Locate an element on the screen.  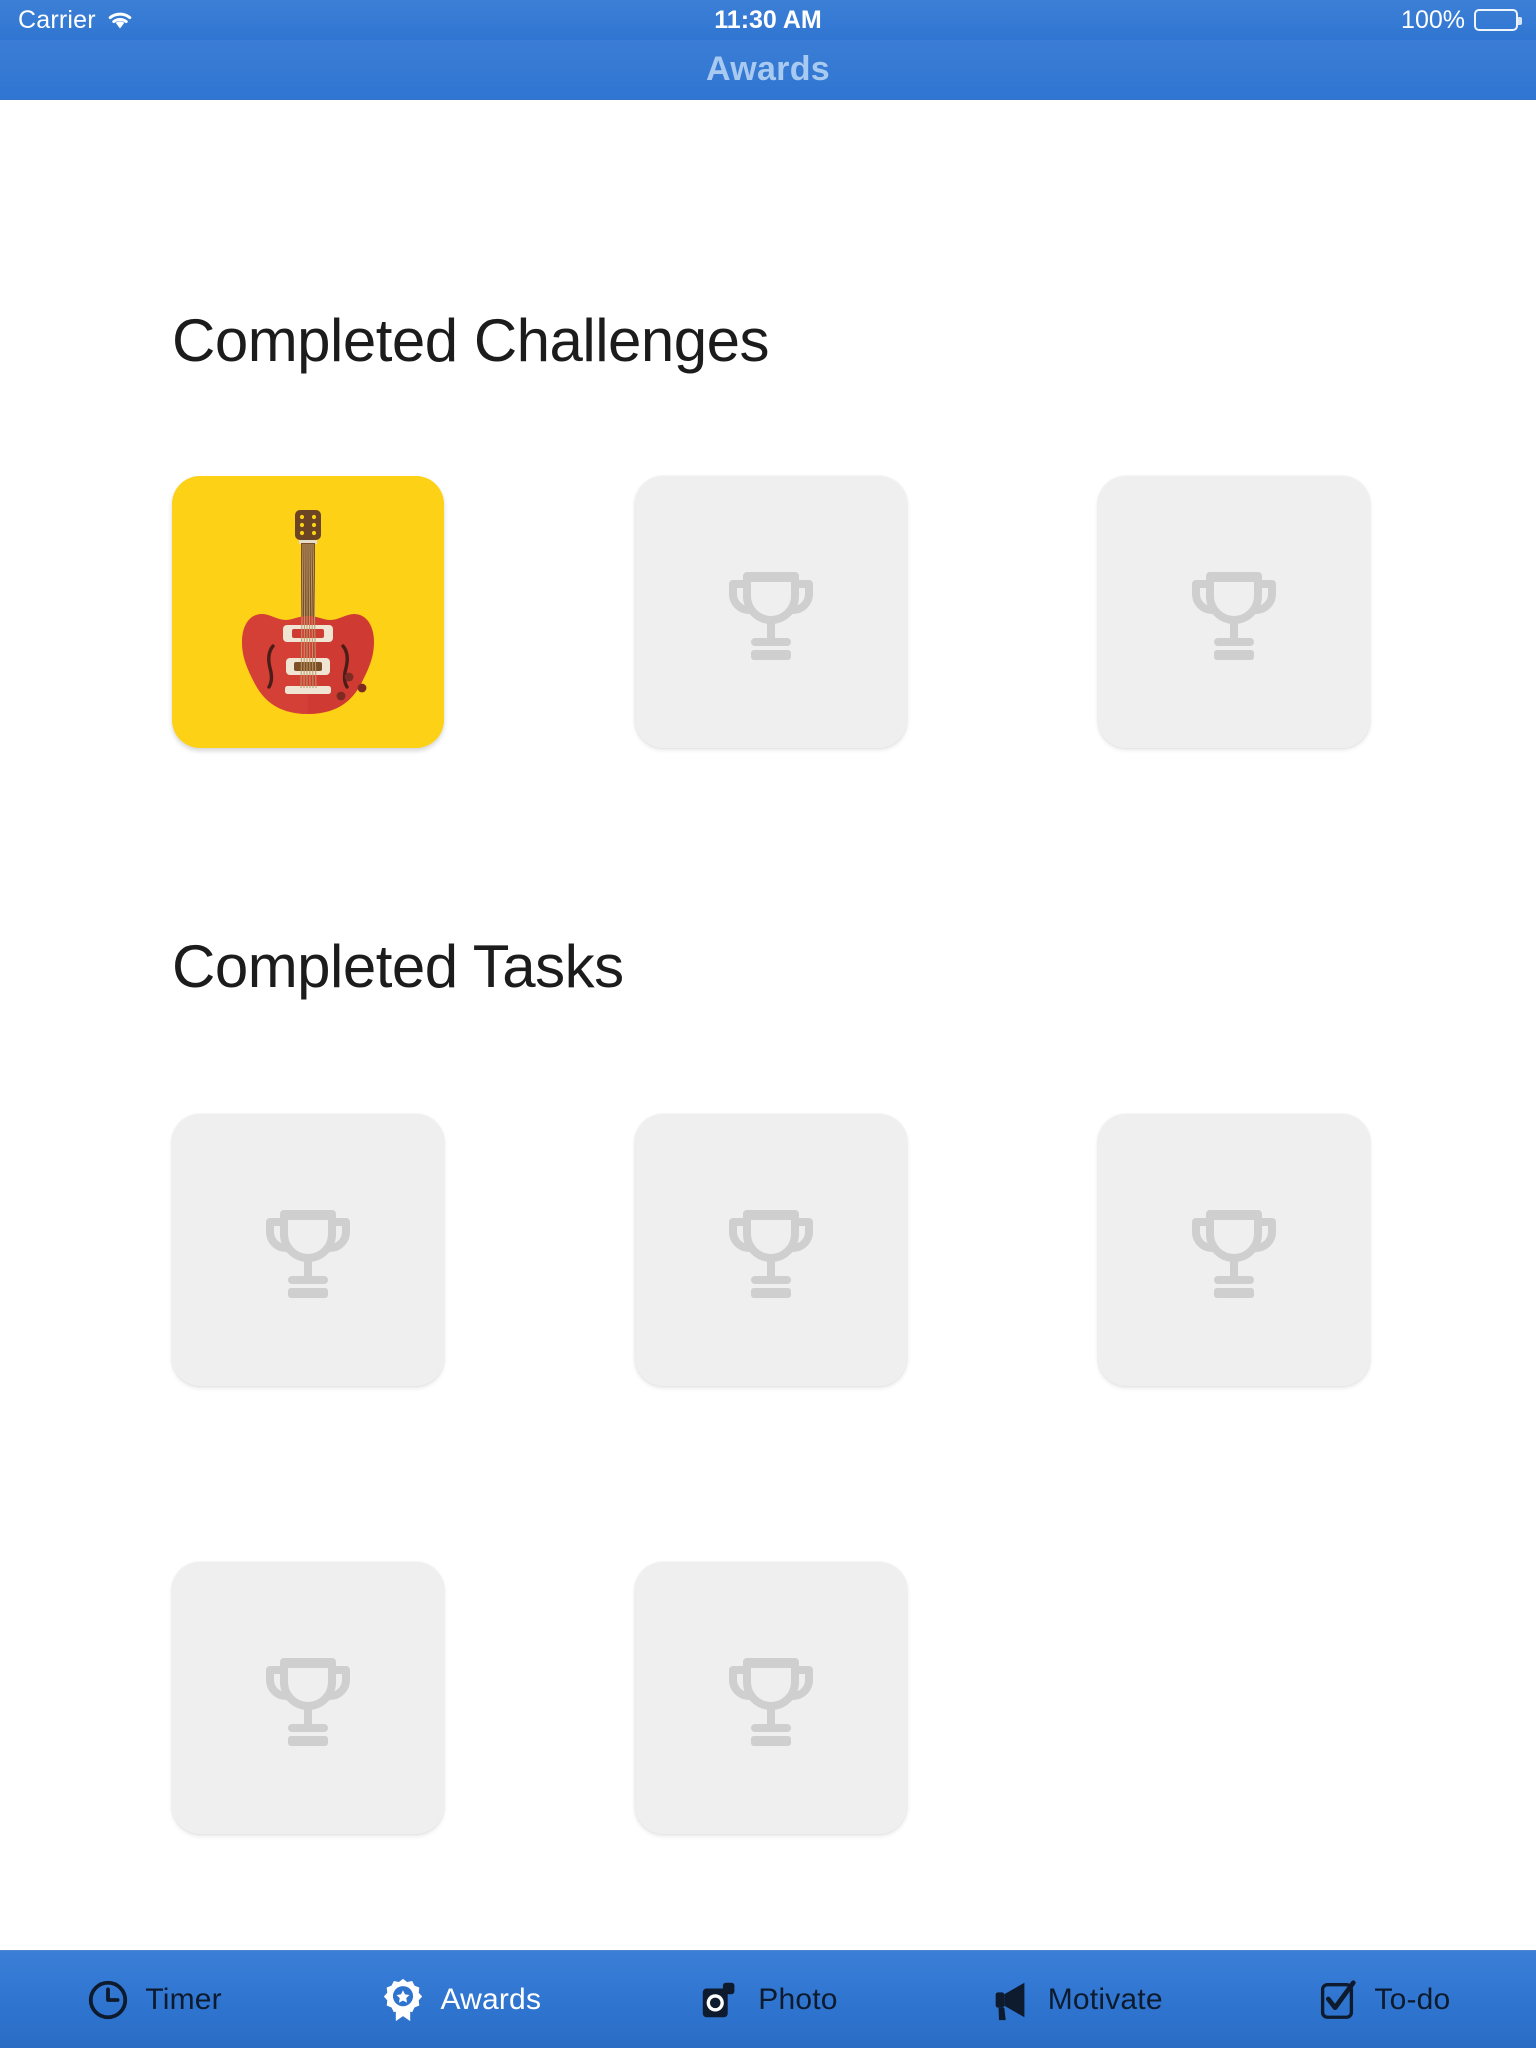
tab-photo: Photo is located at coordinates (767, 1999).